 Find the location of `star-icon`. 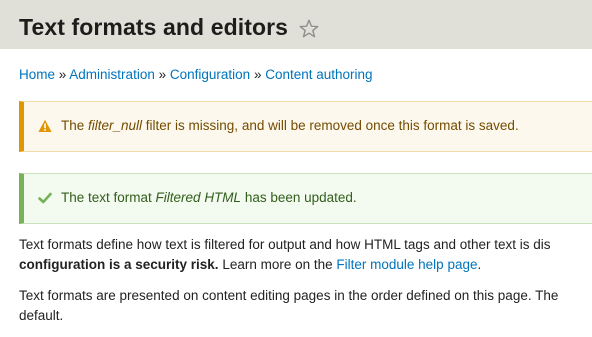

star-icon is located at coordinates (309, 29).